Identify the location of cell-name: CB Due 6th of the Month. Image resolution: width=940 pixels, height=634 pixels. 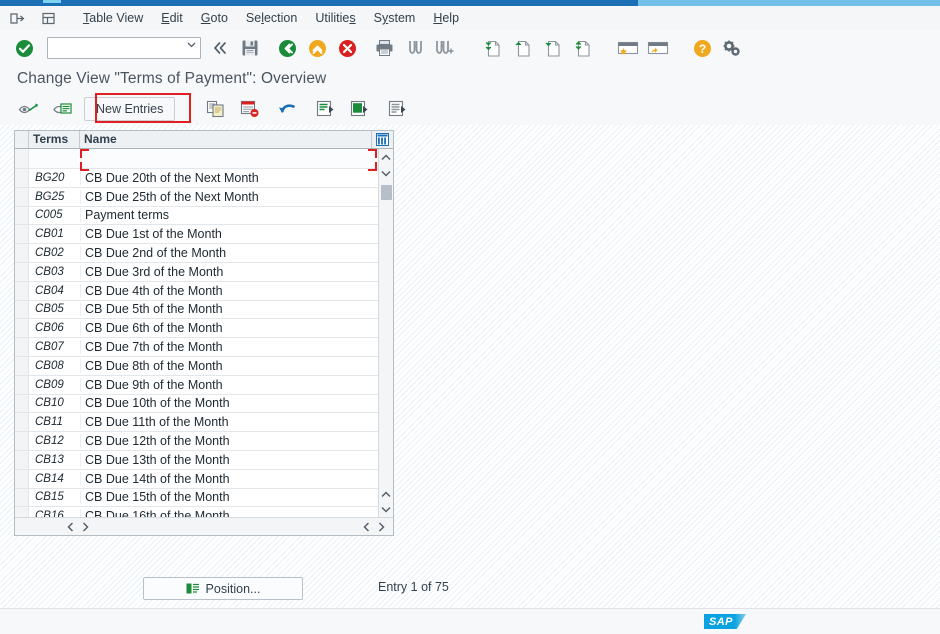
(229, 328).